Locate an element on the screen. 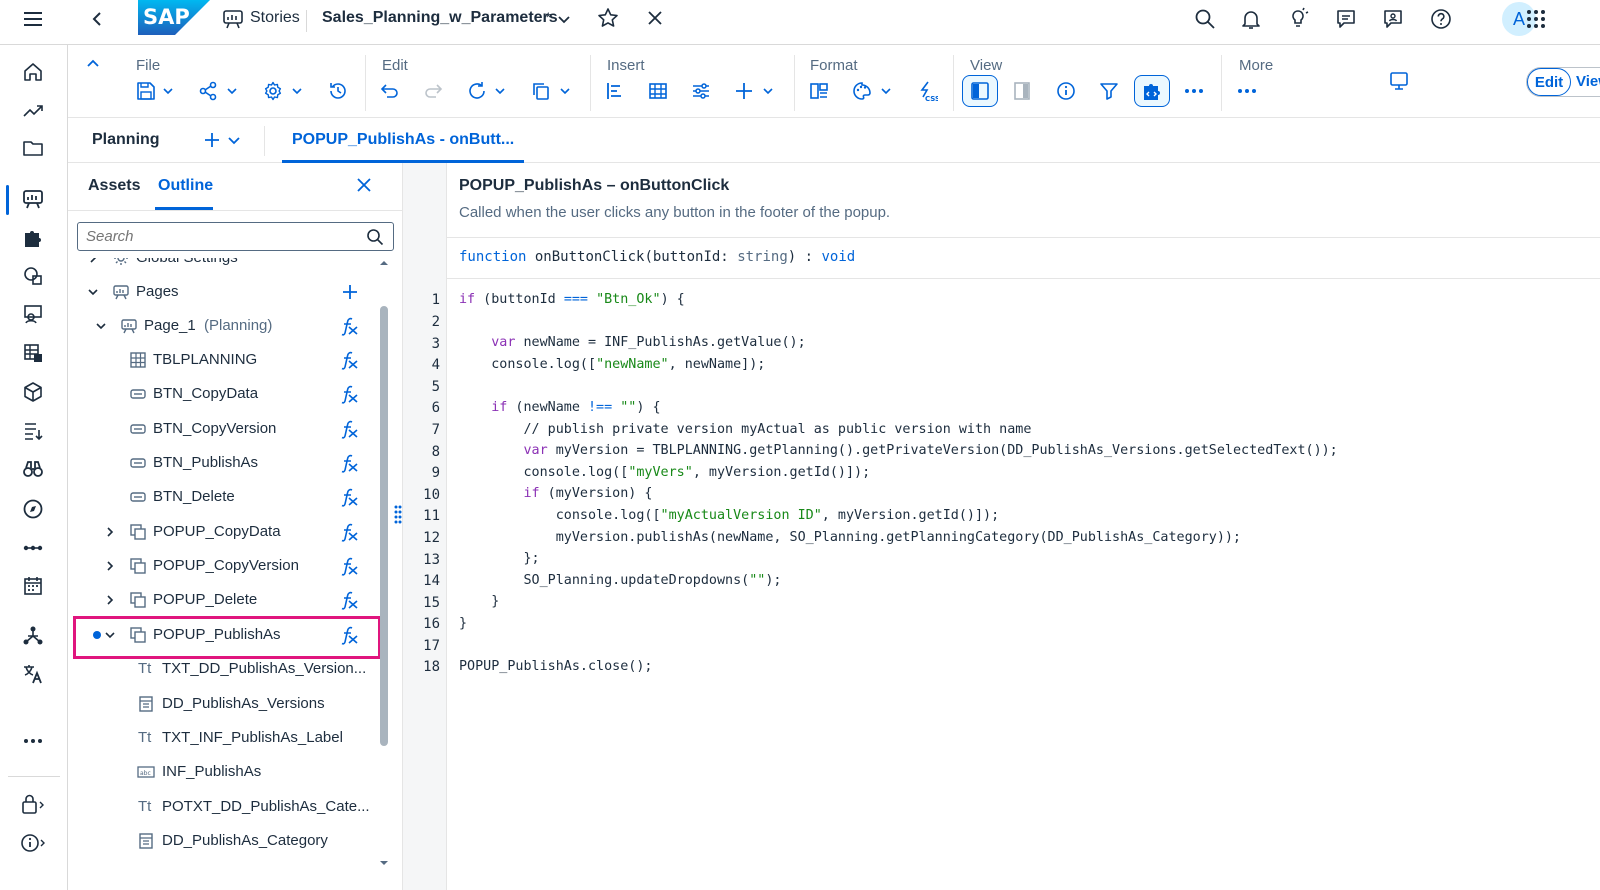 The height and width of the screenshot is (890, 1600). connections-icon is located at coordinates (33, 548).